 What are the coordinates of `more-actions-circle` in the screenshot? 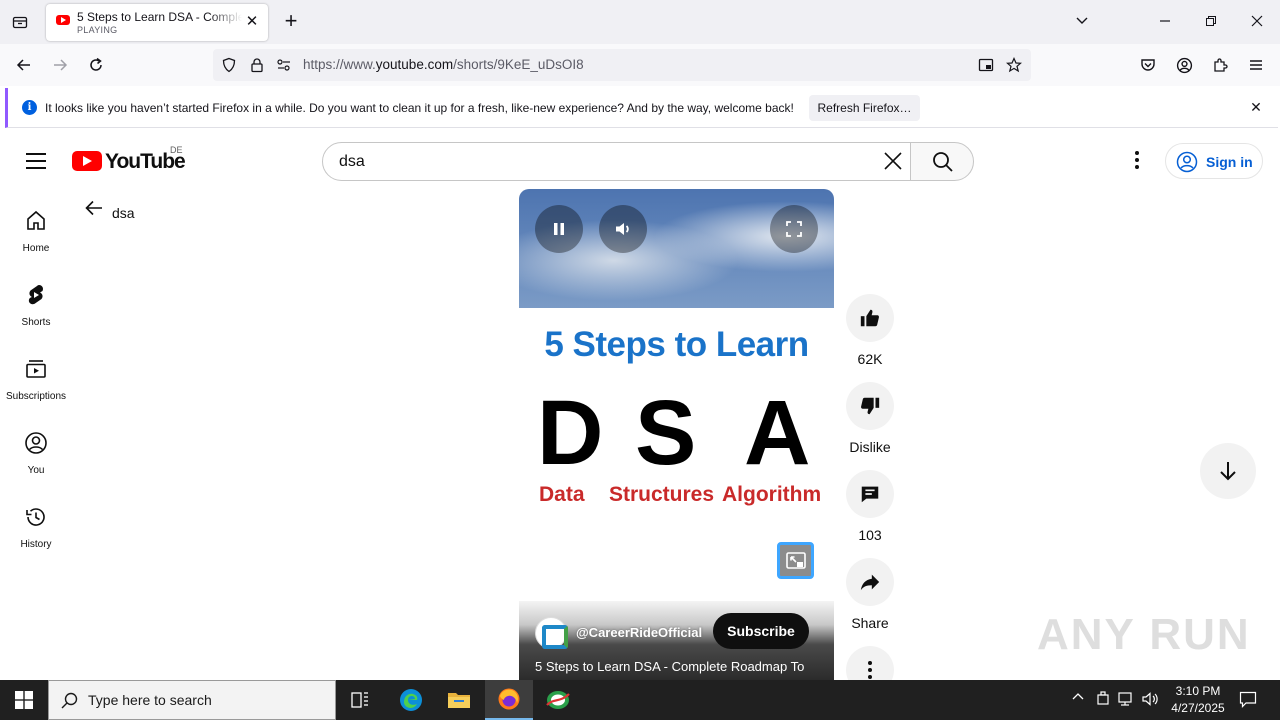 It's located at (870, 663).